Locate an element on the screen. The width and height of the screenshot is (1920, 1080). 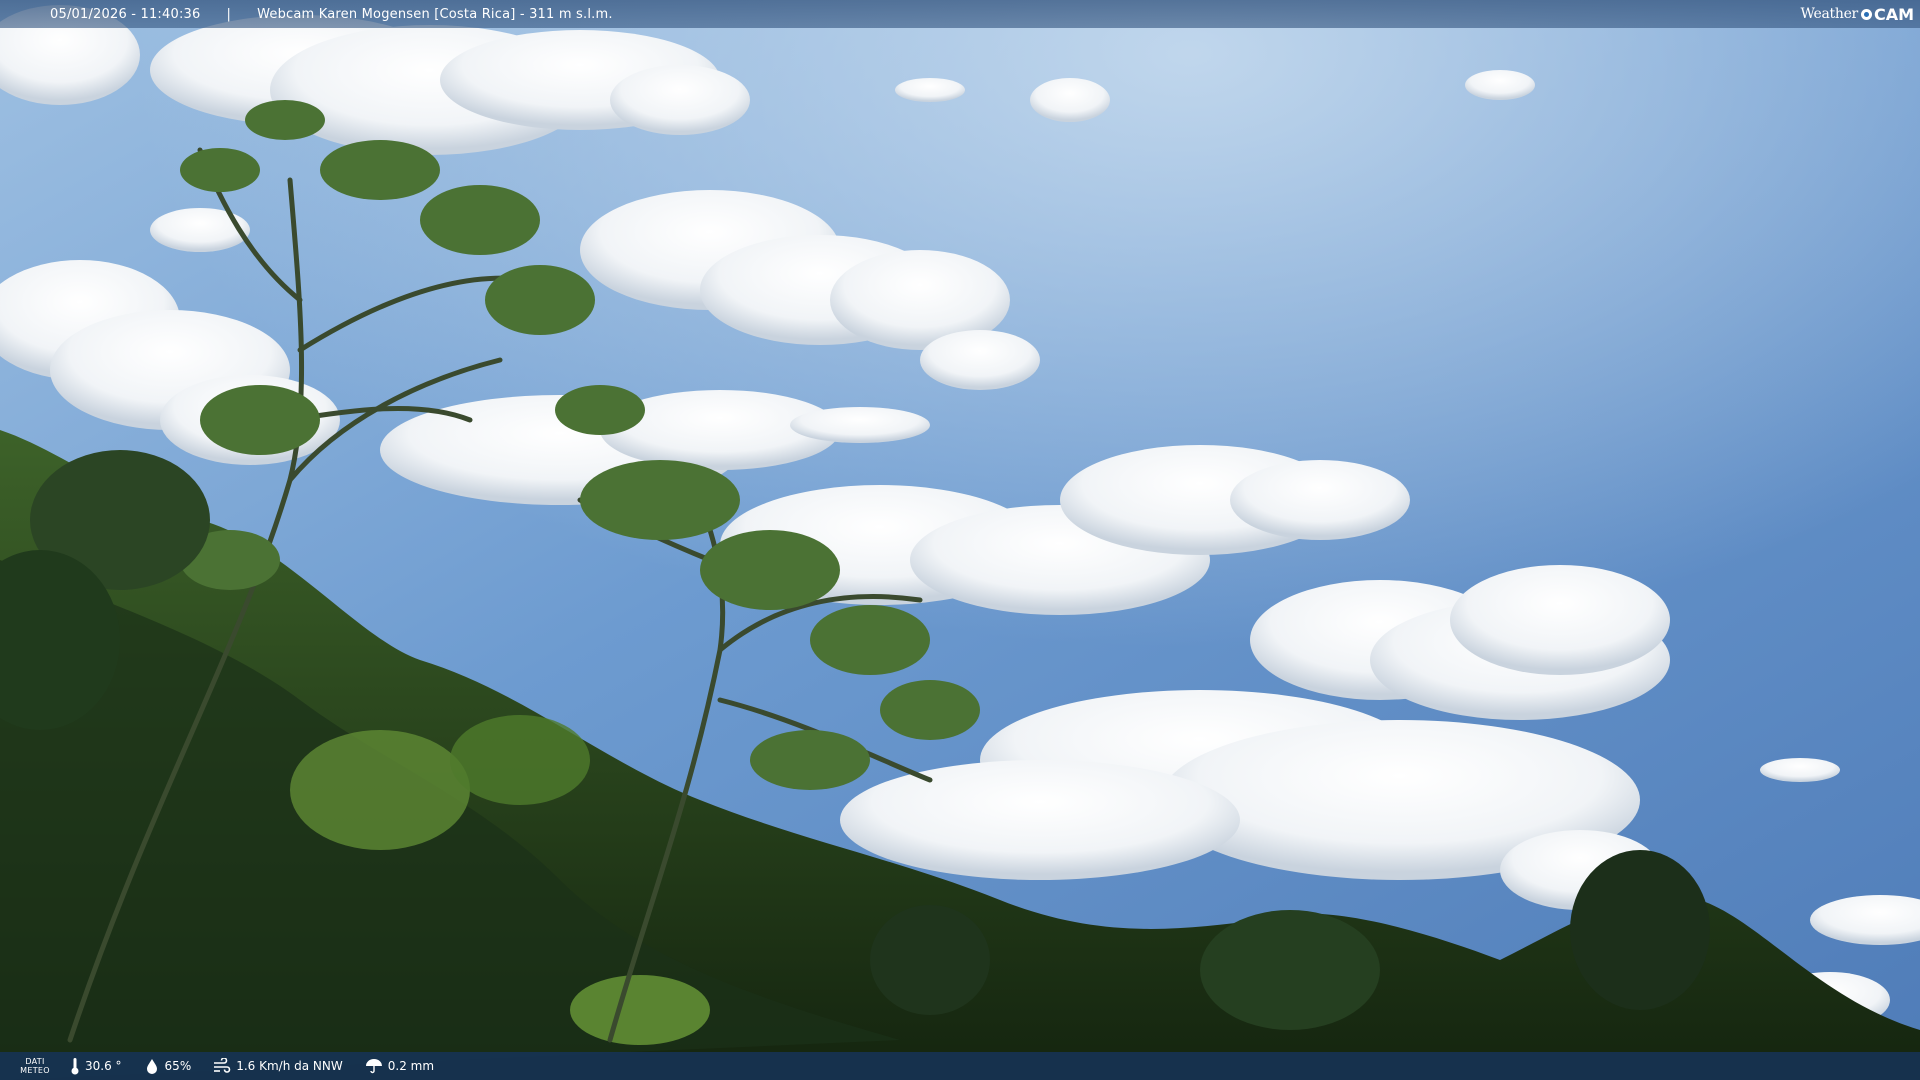
thermometer-icon is located at coordinates (75, 1066).